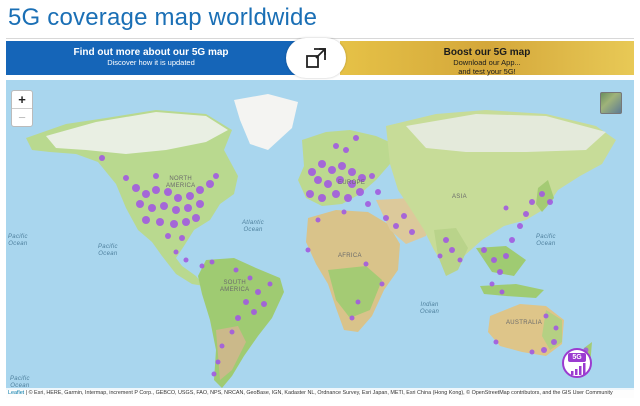 This screenshot has width=640, height=406. I want to click on expand-map-button, so click(316, 58).